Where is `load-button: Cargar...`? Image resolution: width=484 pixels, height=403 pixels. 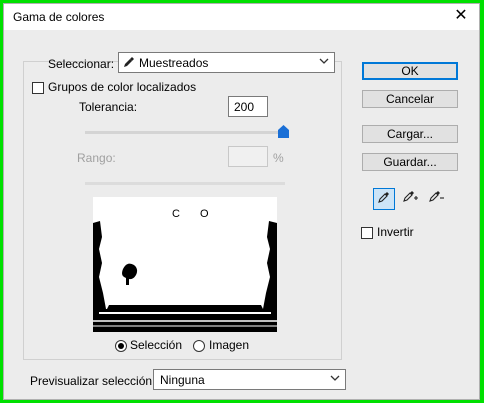 load-button: Cargar... is located at coordinates (410, 134).